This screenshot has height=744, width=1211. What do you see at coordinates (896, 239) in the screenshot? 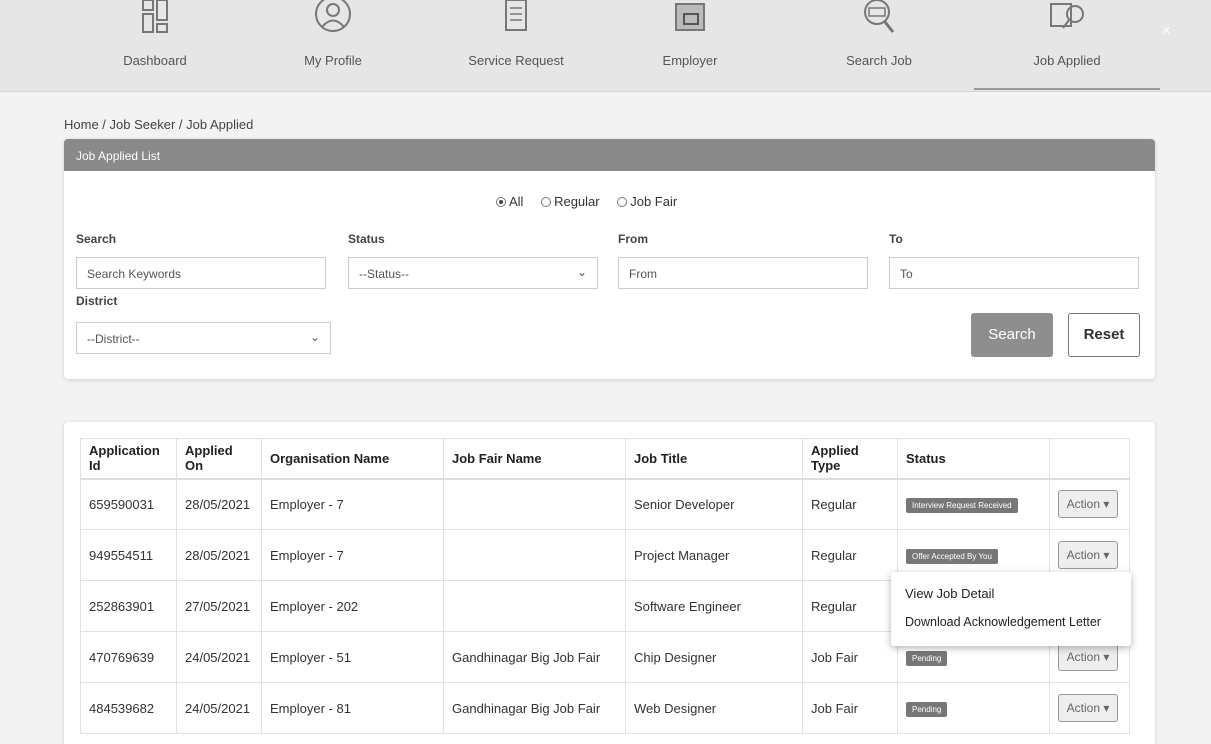
I see `to-label: To` at bounding box center [896, 239].